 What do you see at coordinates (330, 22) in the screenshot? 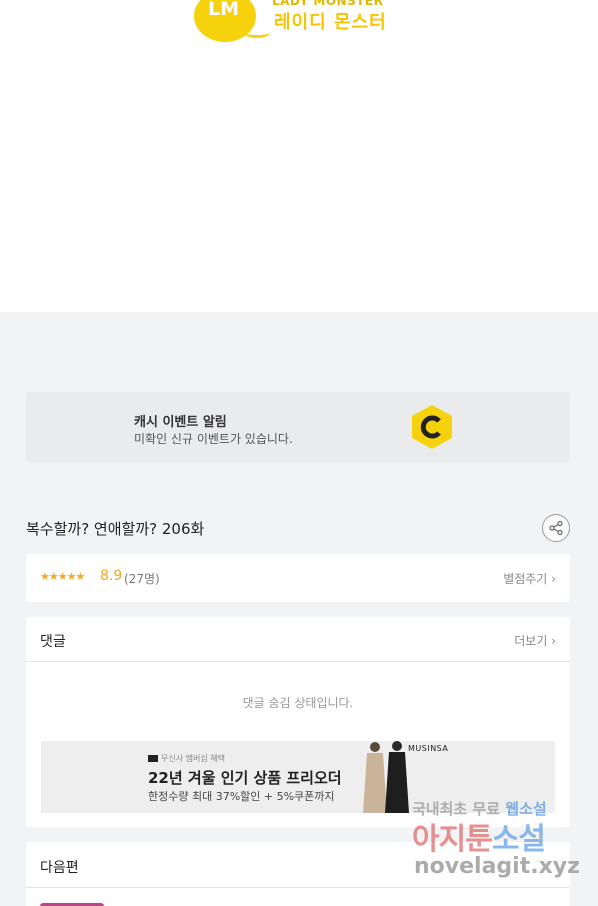
I see `logo-text-ko: 레이디 몬스터` at bounding box center [330, 22].